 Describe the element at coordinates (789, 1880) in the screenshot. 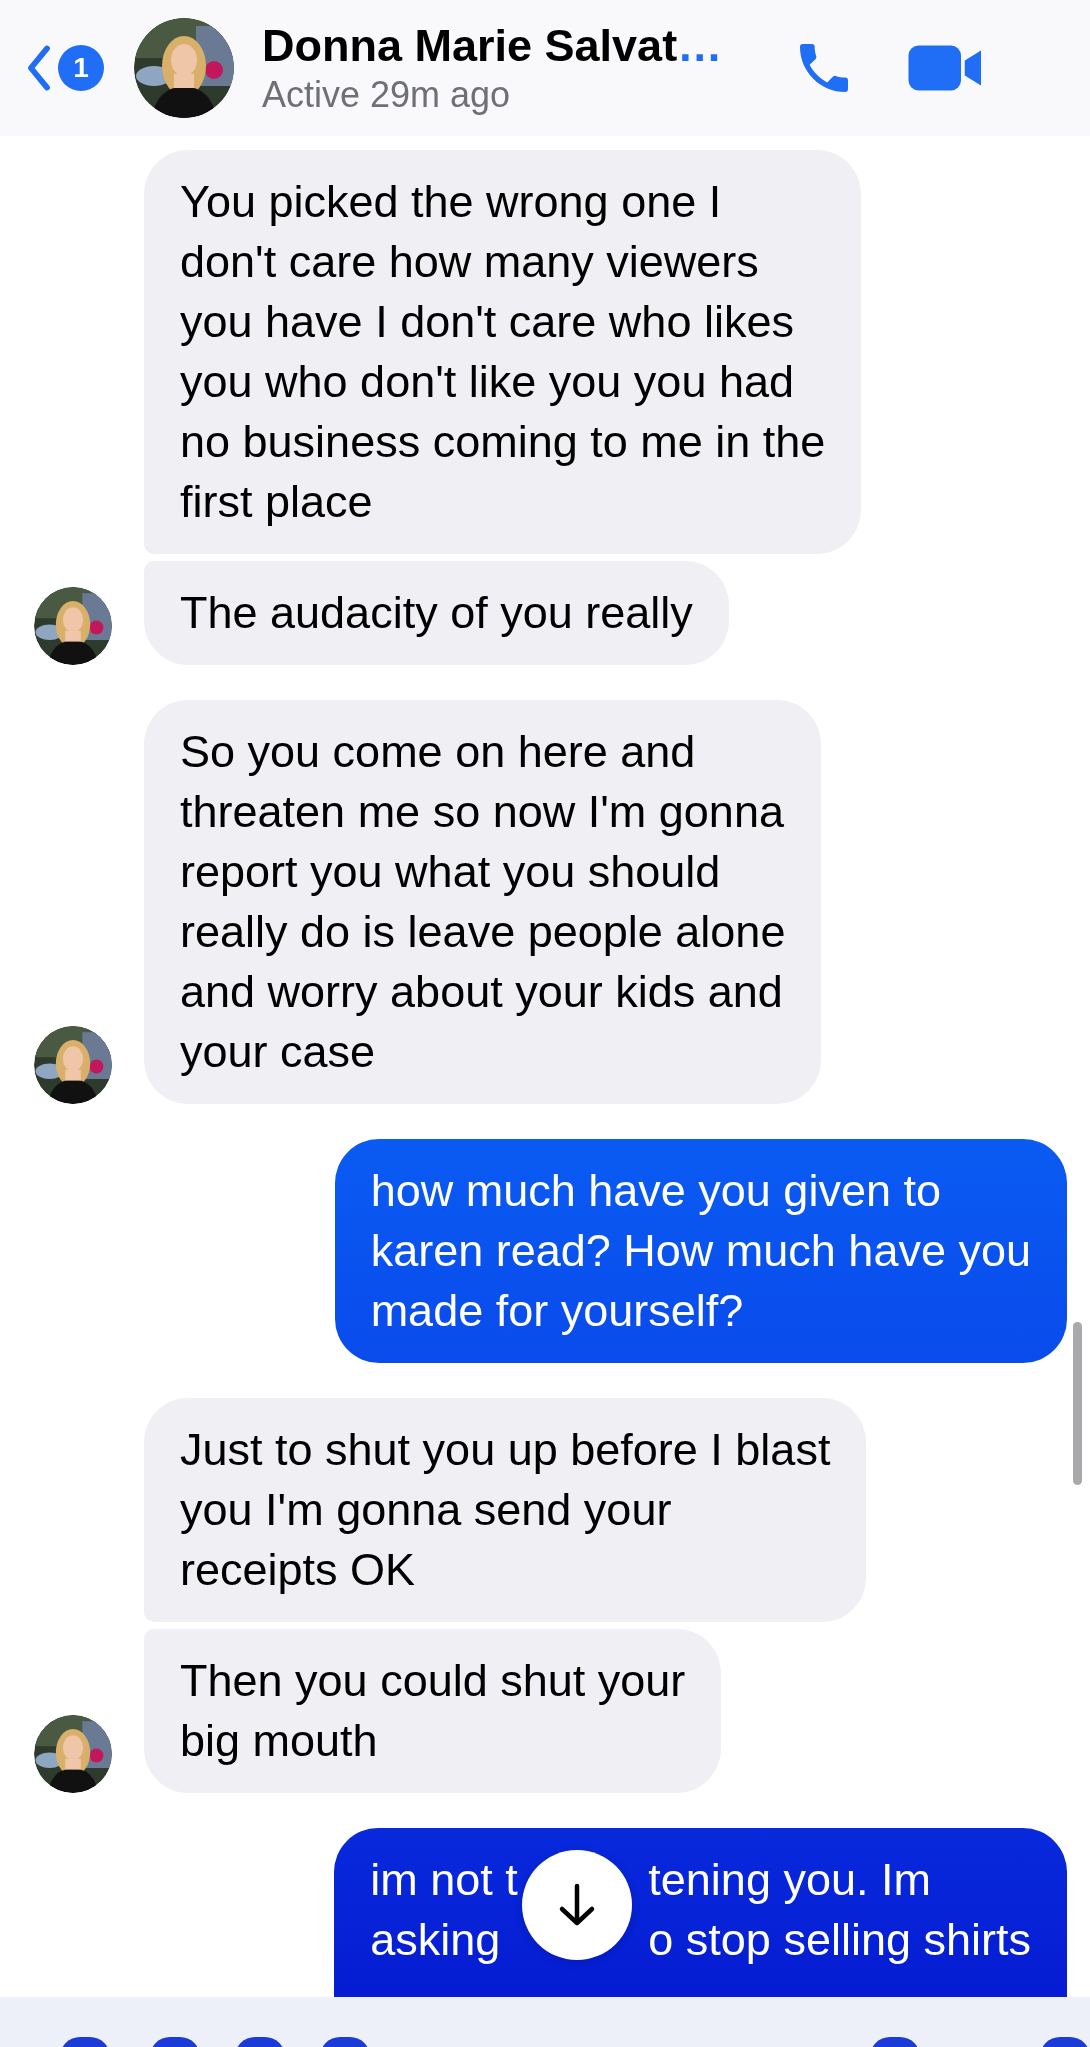

I see `message-text: tening you. Im` at that location.